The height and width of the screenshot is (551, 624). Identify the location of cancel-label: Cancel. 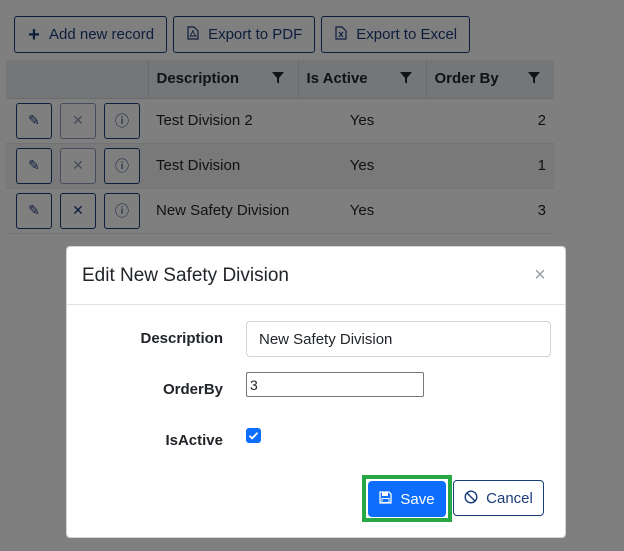
(509, 498).